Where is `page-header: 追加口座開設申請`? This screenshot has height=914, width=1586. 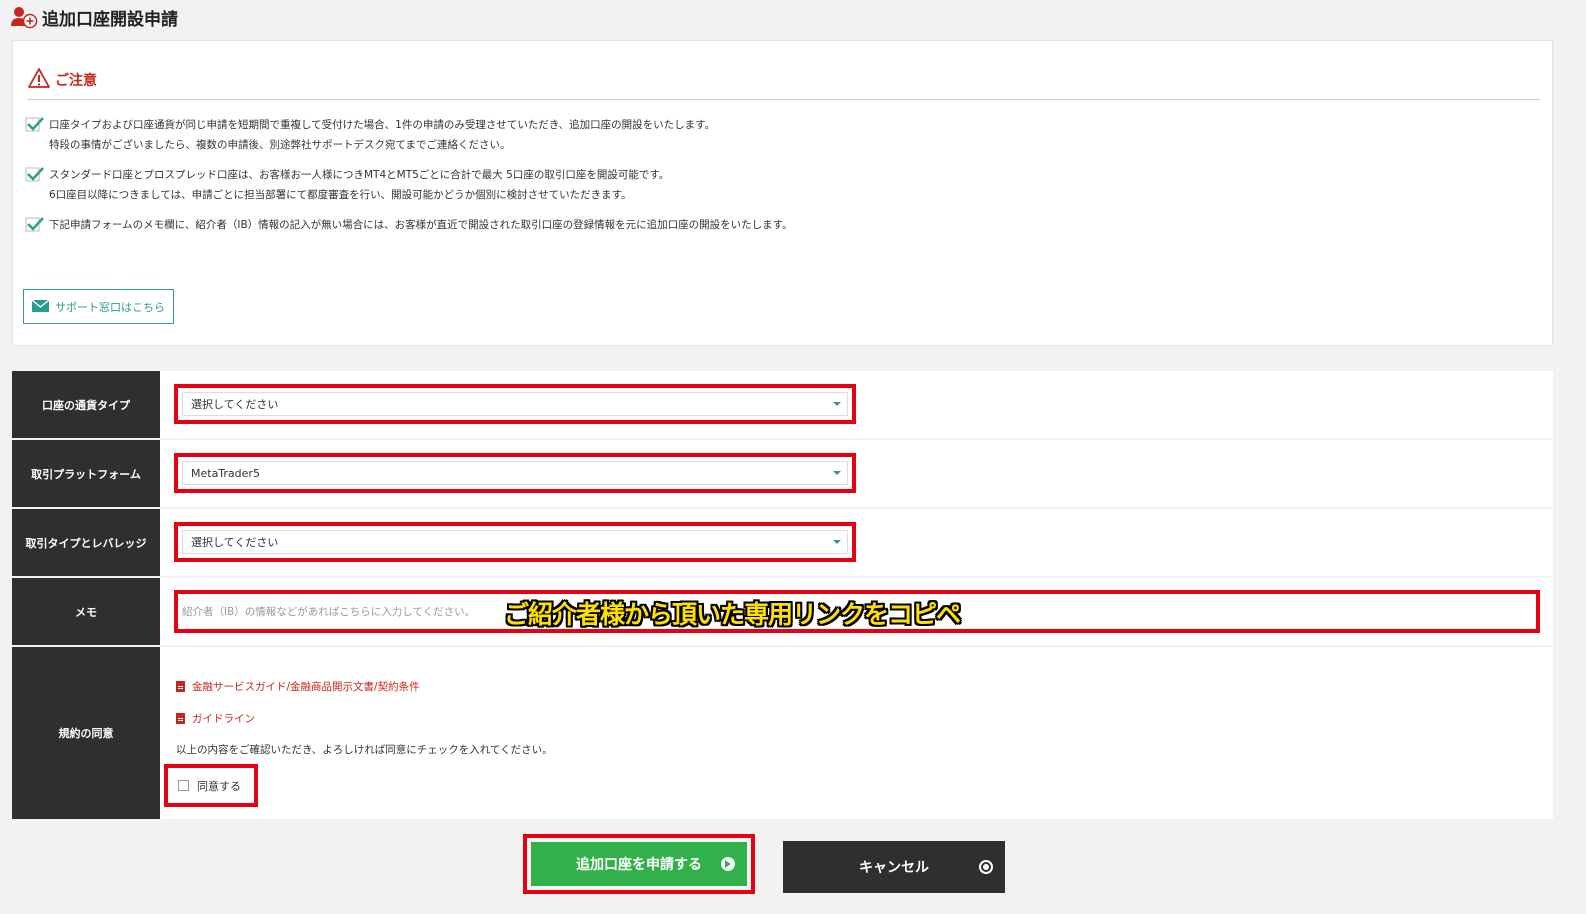
page-header: 追加口座開設申請 is located at coordinates (94, 17).